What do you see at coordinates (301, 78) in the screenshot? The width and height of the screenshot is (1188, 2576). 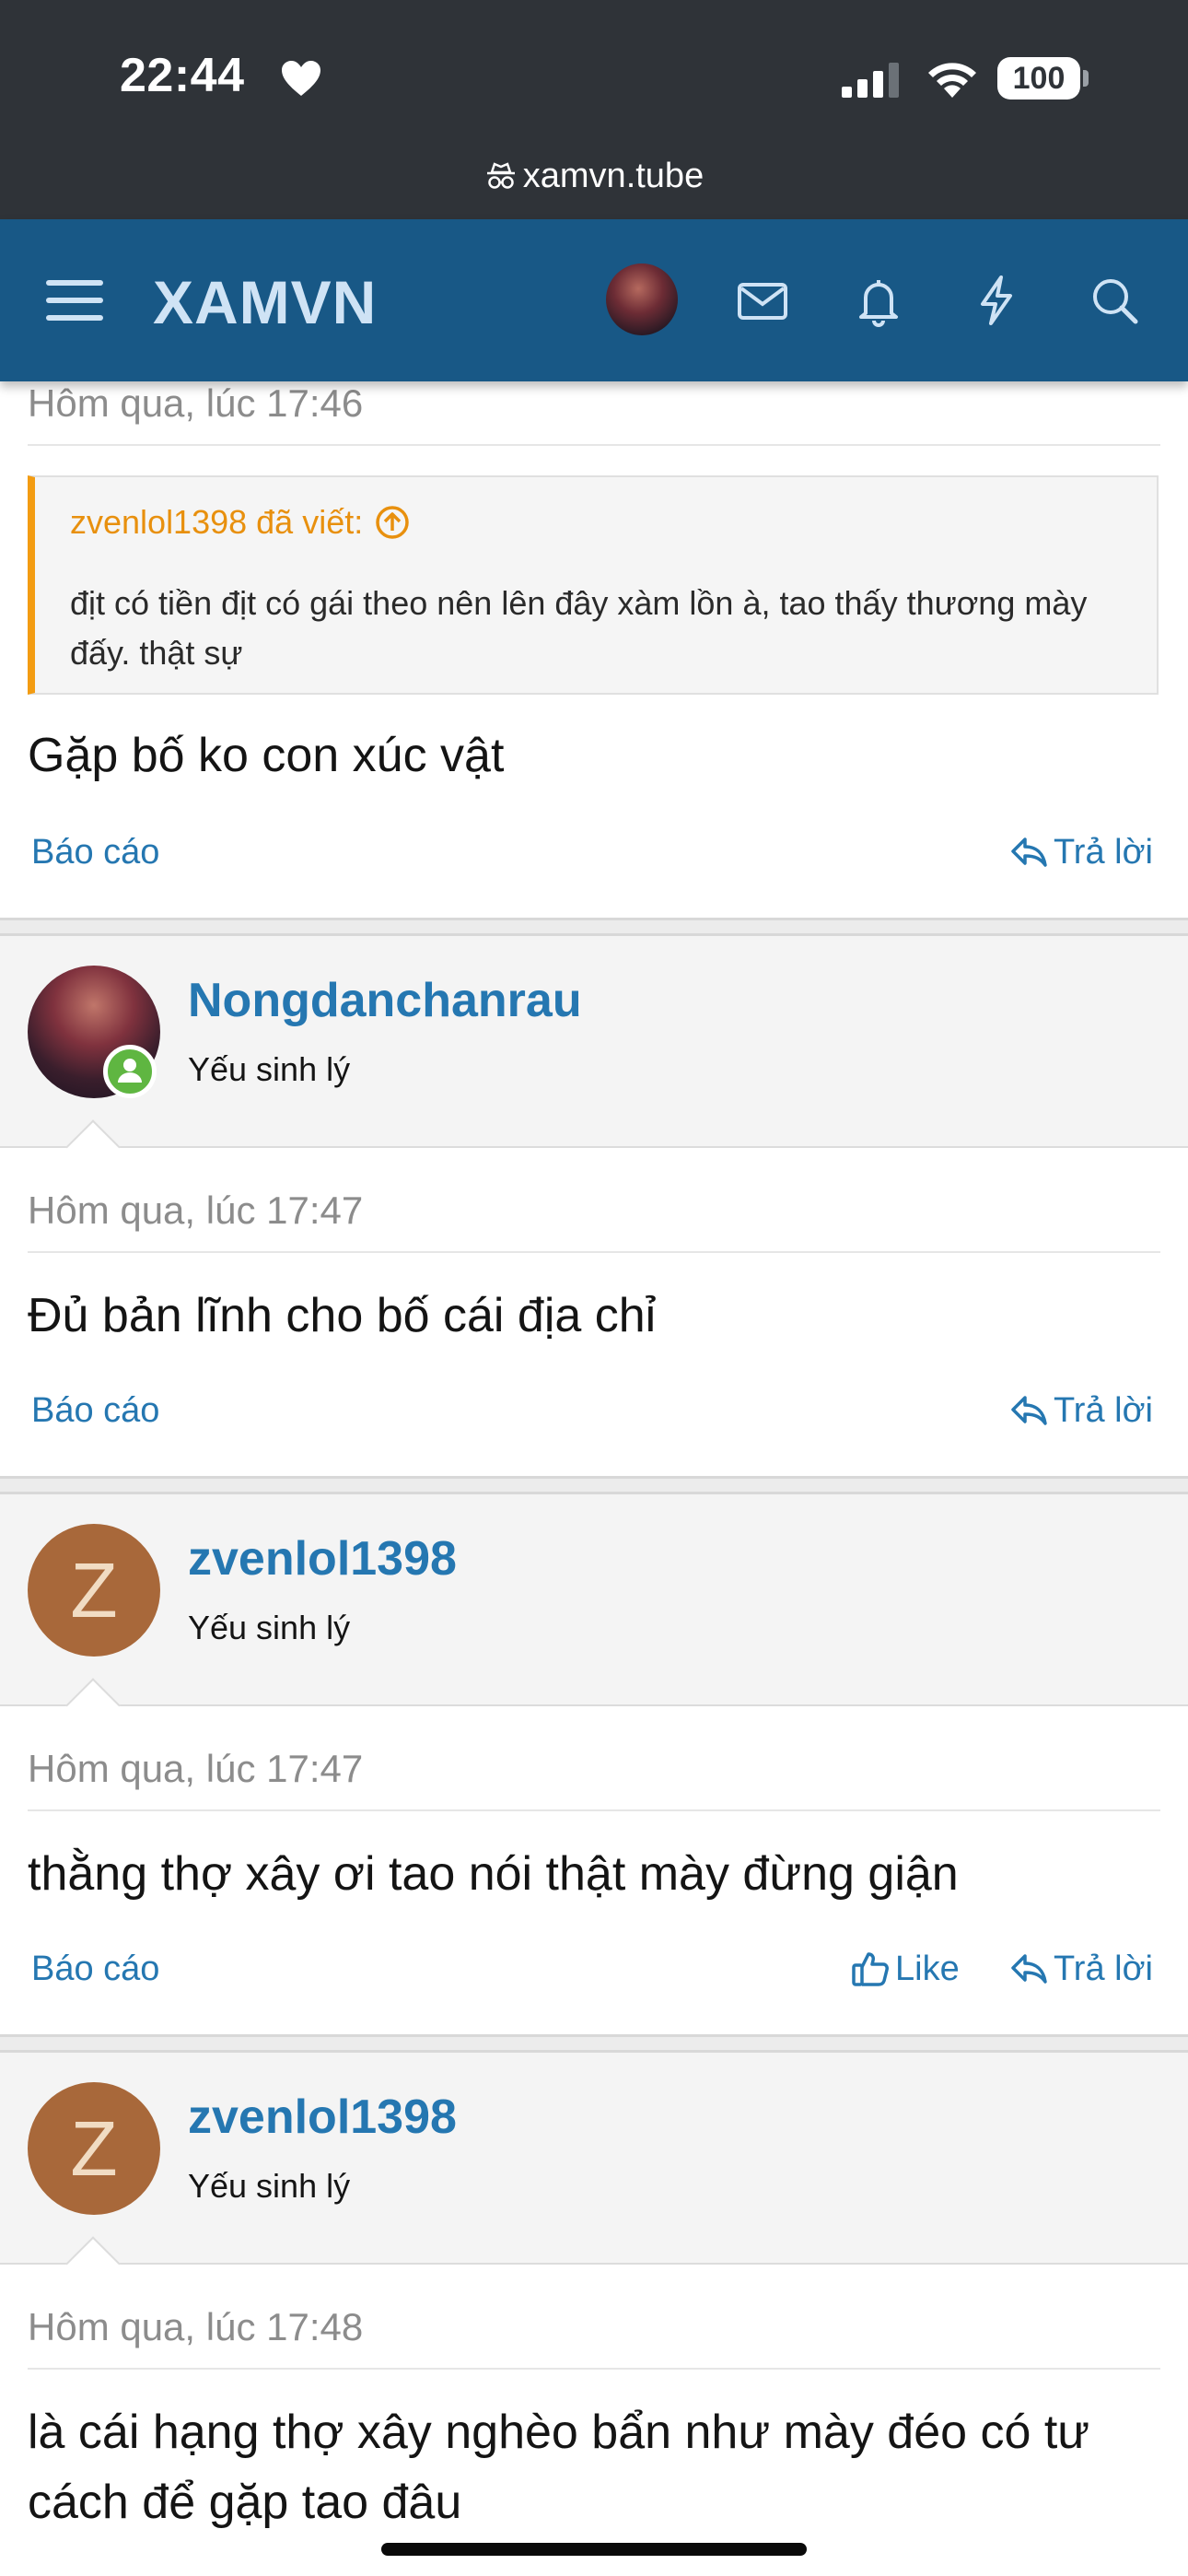 I see `heart-icon` at bounding box center [301, 78].